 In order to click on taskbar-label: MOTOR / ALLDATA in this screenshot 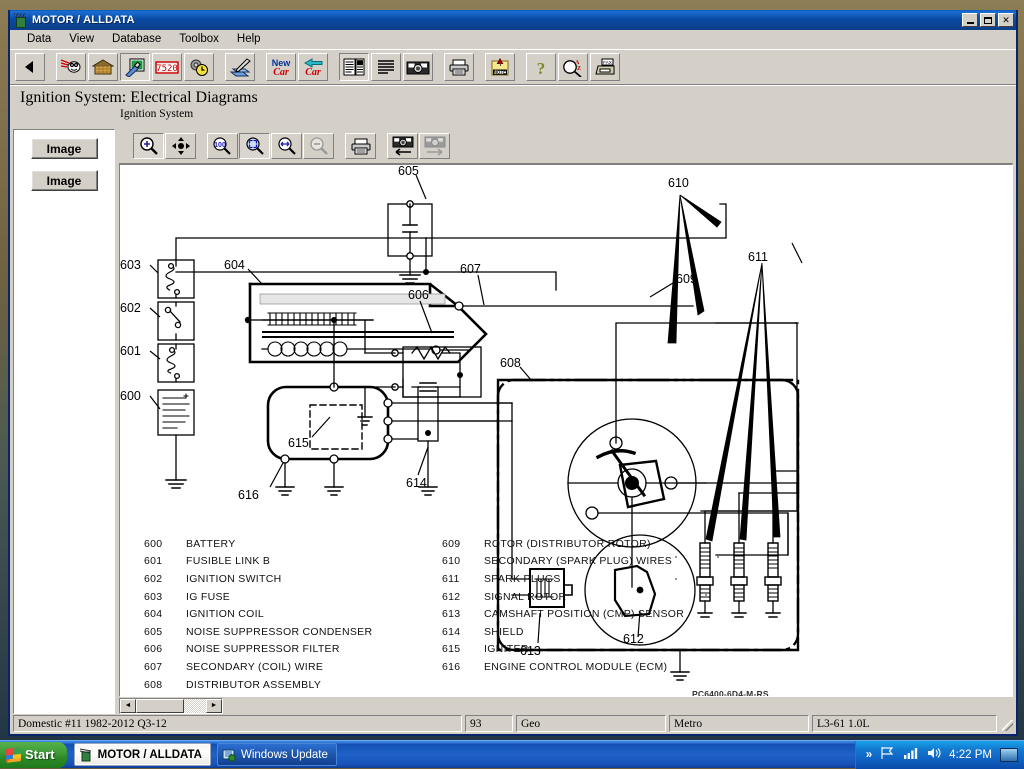, I will do `click(150, 755)`.